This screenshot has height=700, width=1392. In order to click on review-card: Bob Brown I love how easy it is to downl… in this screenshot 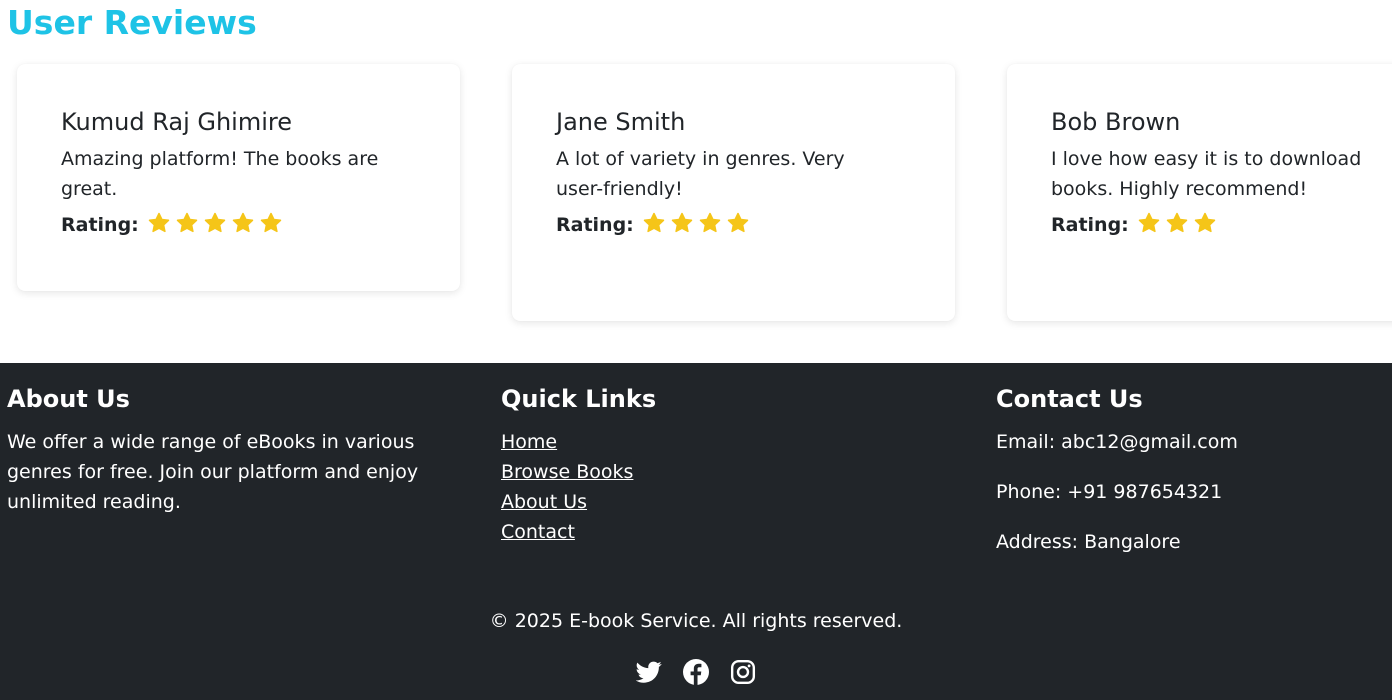, I will do `click(1199, 192)`.